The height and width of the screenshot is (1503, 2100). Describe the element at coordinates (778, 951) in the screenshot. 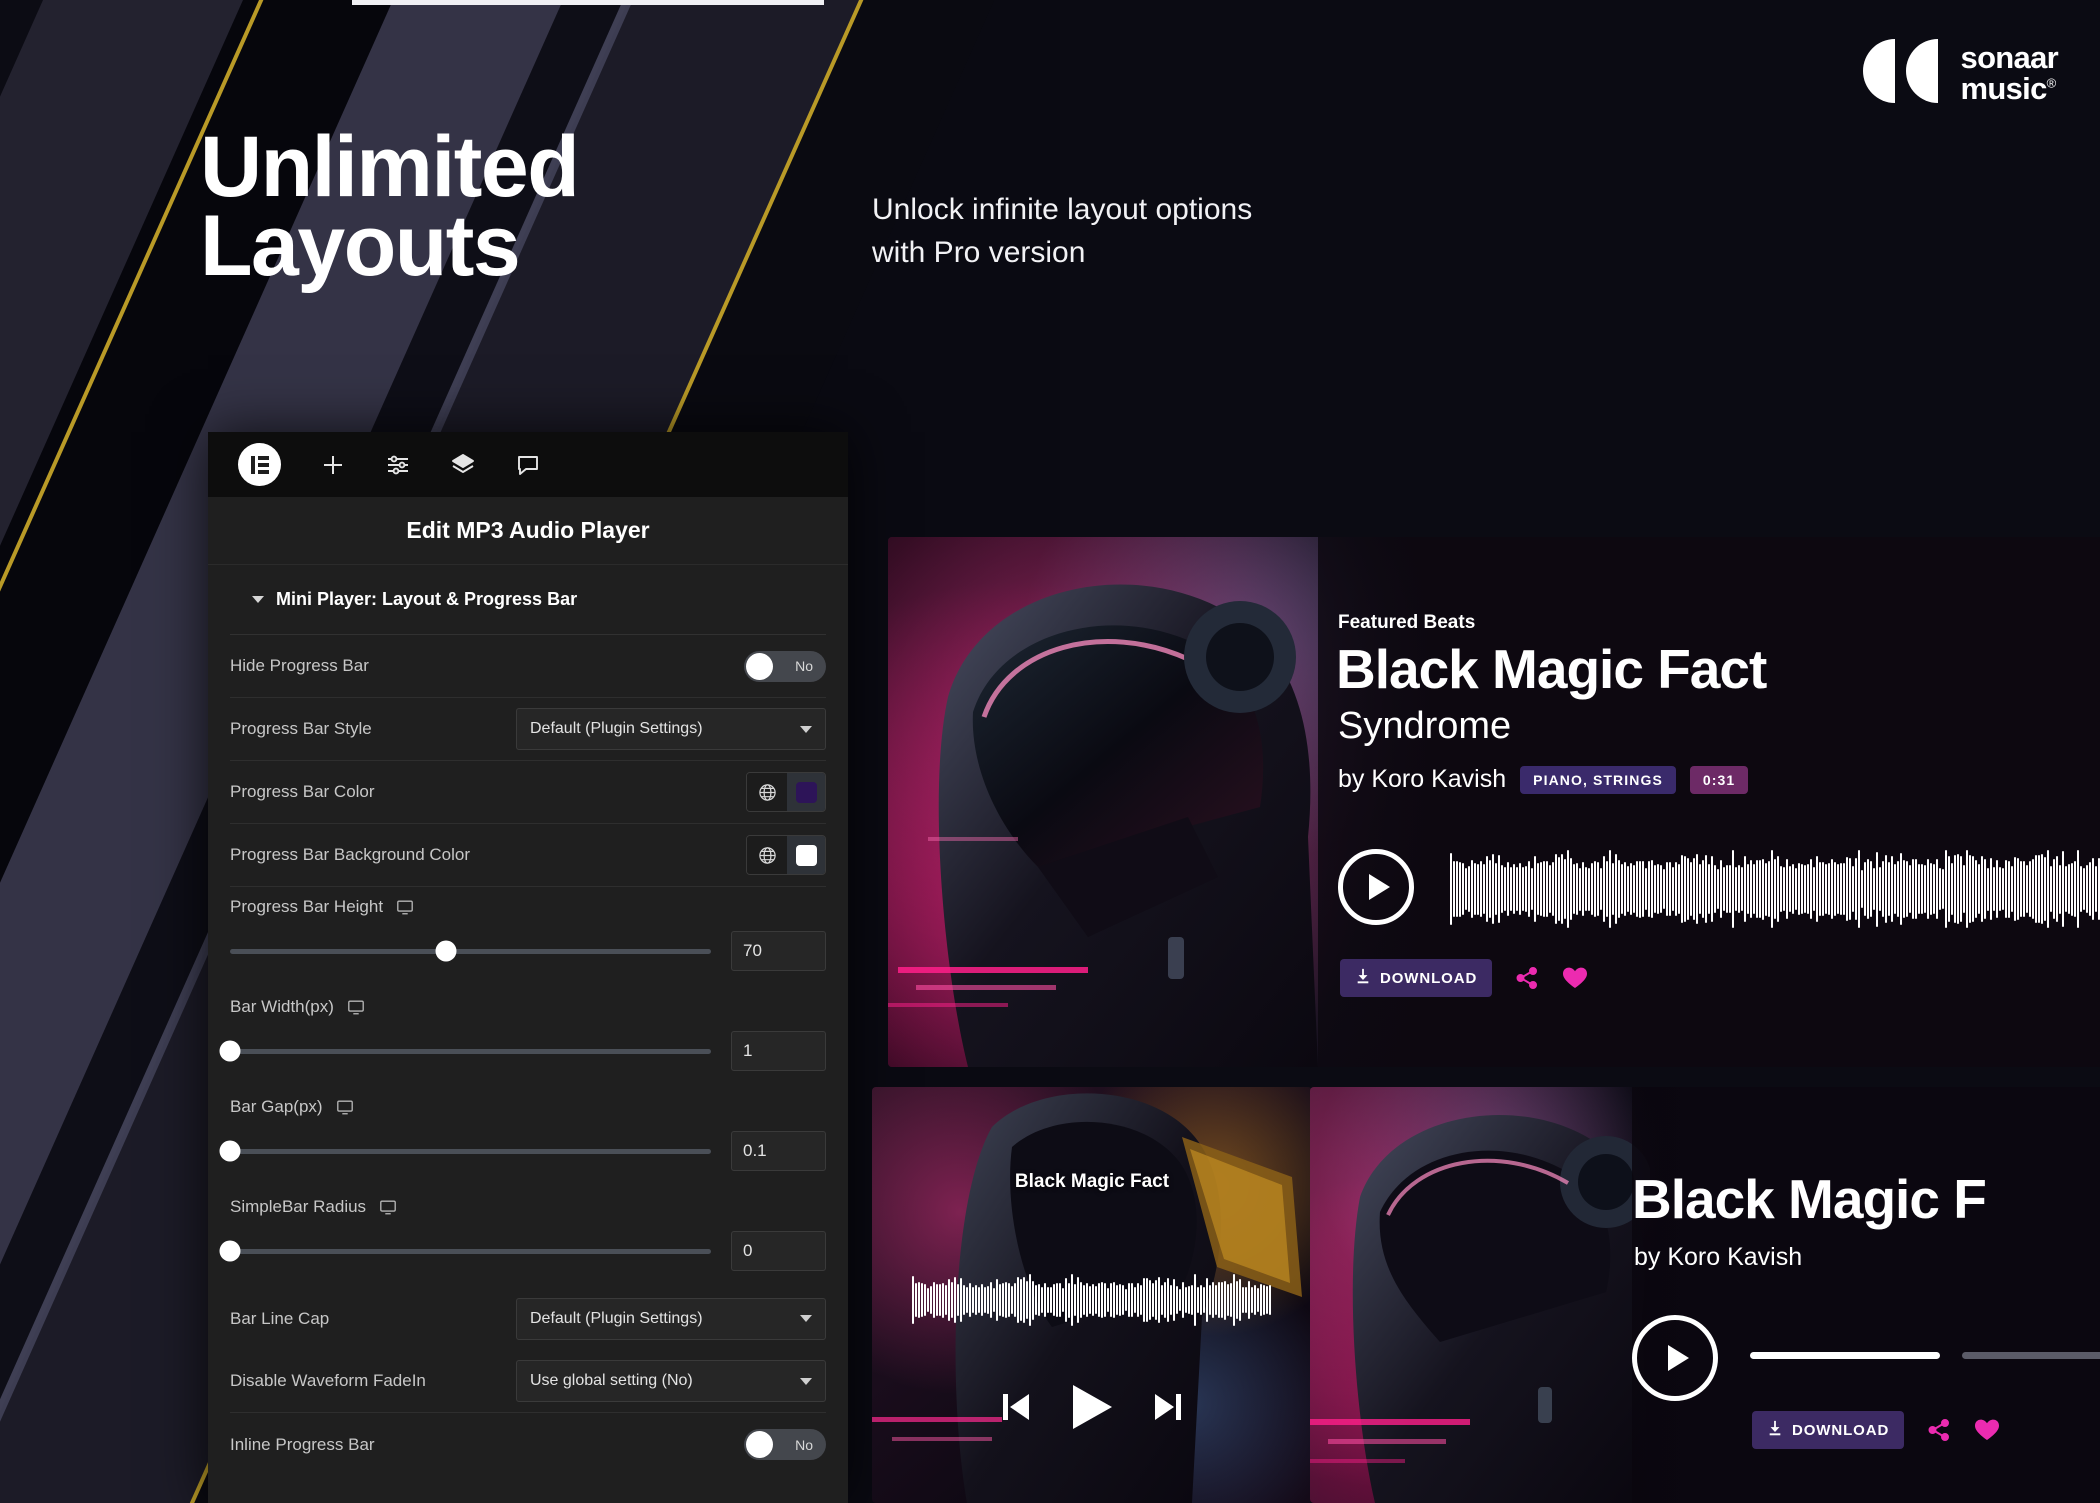

I see `progress-bar-height-value: 70` at that location.